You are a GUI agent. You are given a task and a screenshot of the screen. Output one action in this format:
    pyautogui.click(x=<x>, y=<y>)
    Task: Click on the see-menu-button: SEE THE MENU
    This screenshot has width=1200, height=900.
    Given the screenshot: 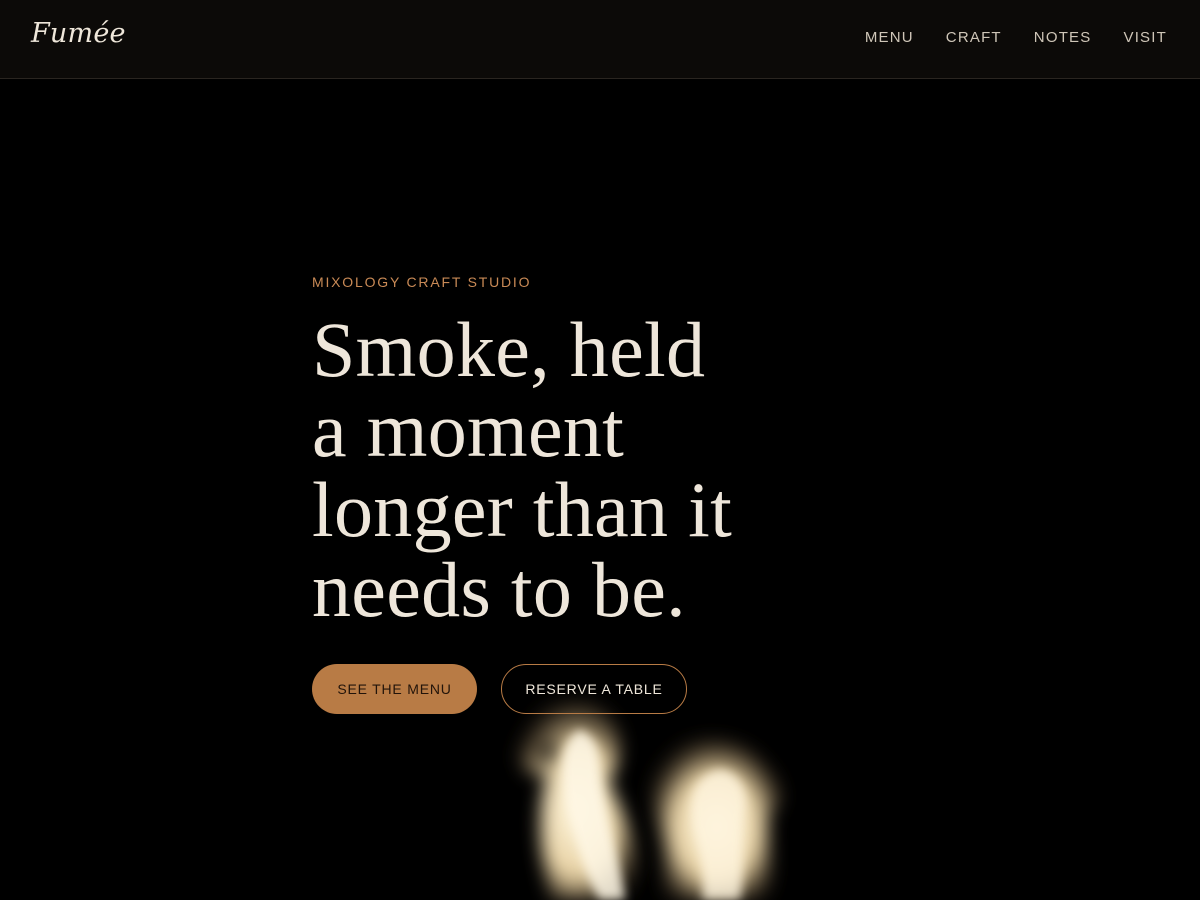 What is the action you would take?
    pyautogui.click(x=394, y=689)
    